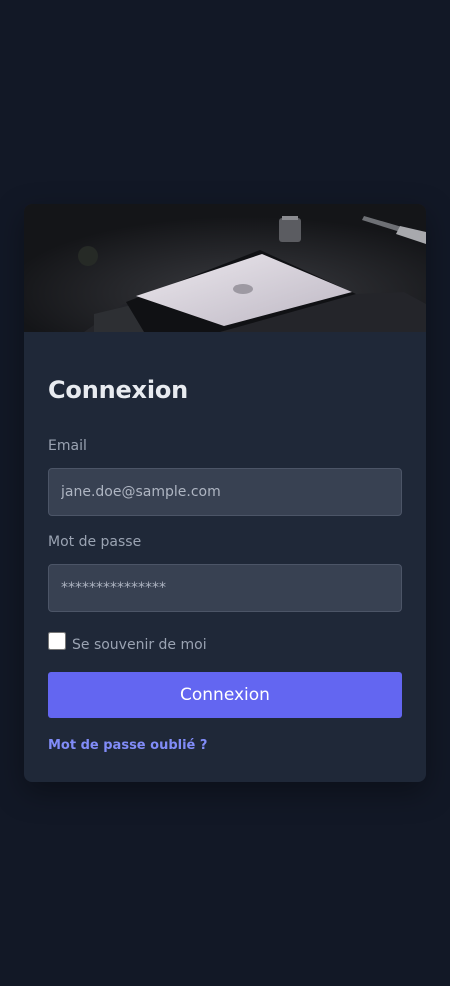 Image resolution: width=450 pixels, height=986 pixels. What do you see at coordinates (127, 745) in the screenshot?
I see `forgot-password-link: Mot de passe oublié ?` at bounding box center [127, 745].